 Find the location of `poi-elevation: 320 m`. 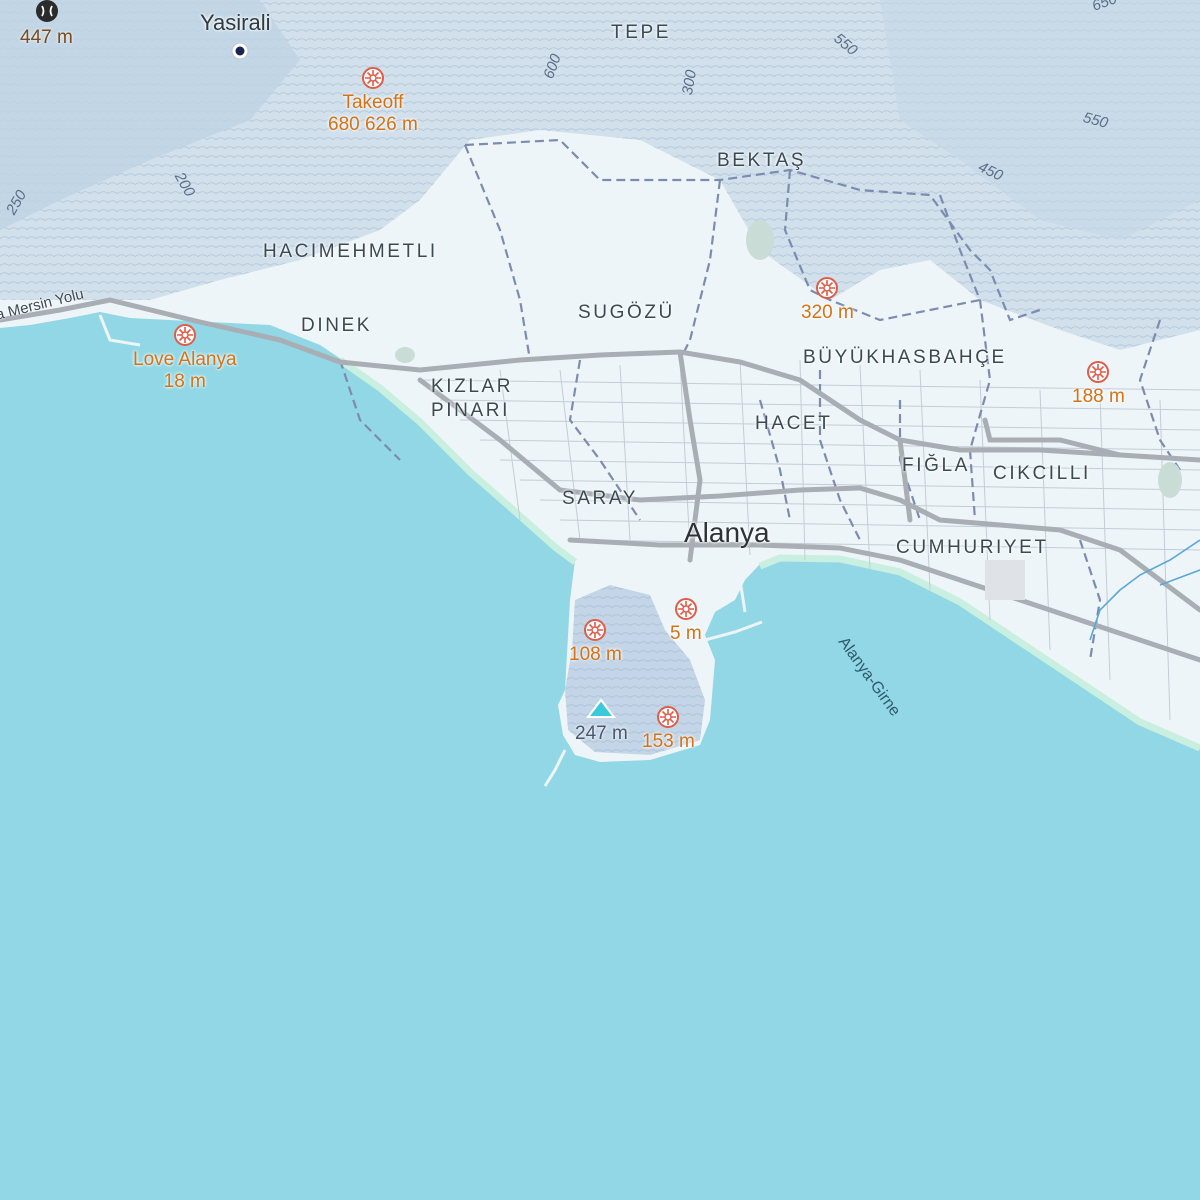

poi-elevation: 320 m is located at coordinates (827, 312).